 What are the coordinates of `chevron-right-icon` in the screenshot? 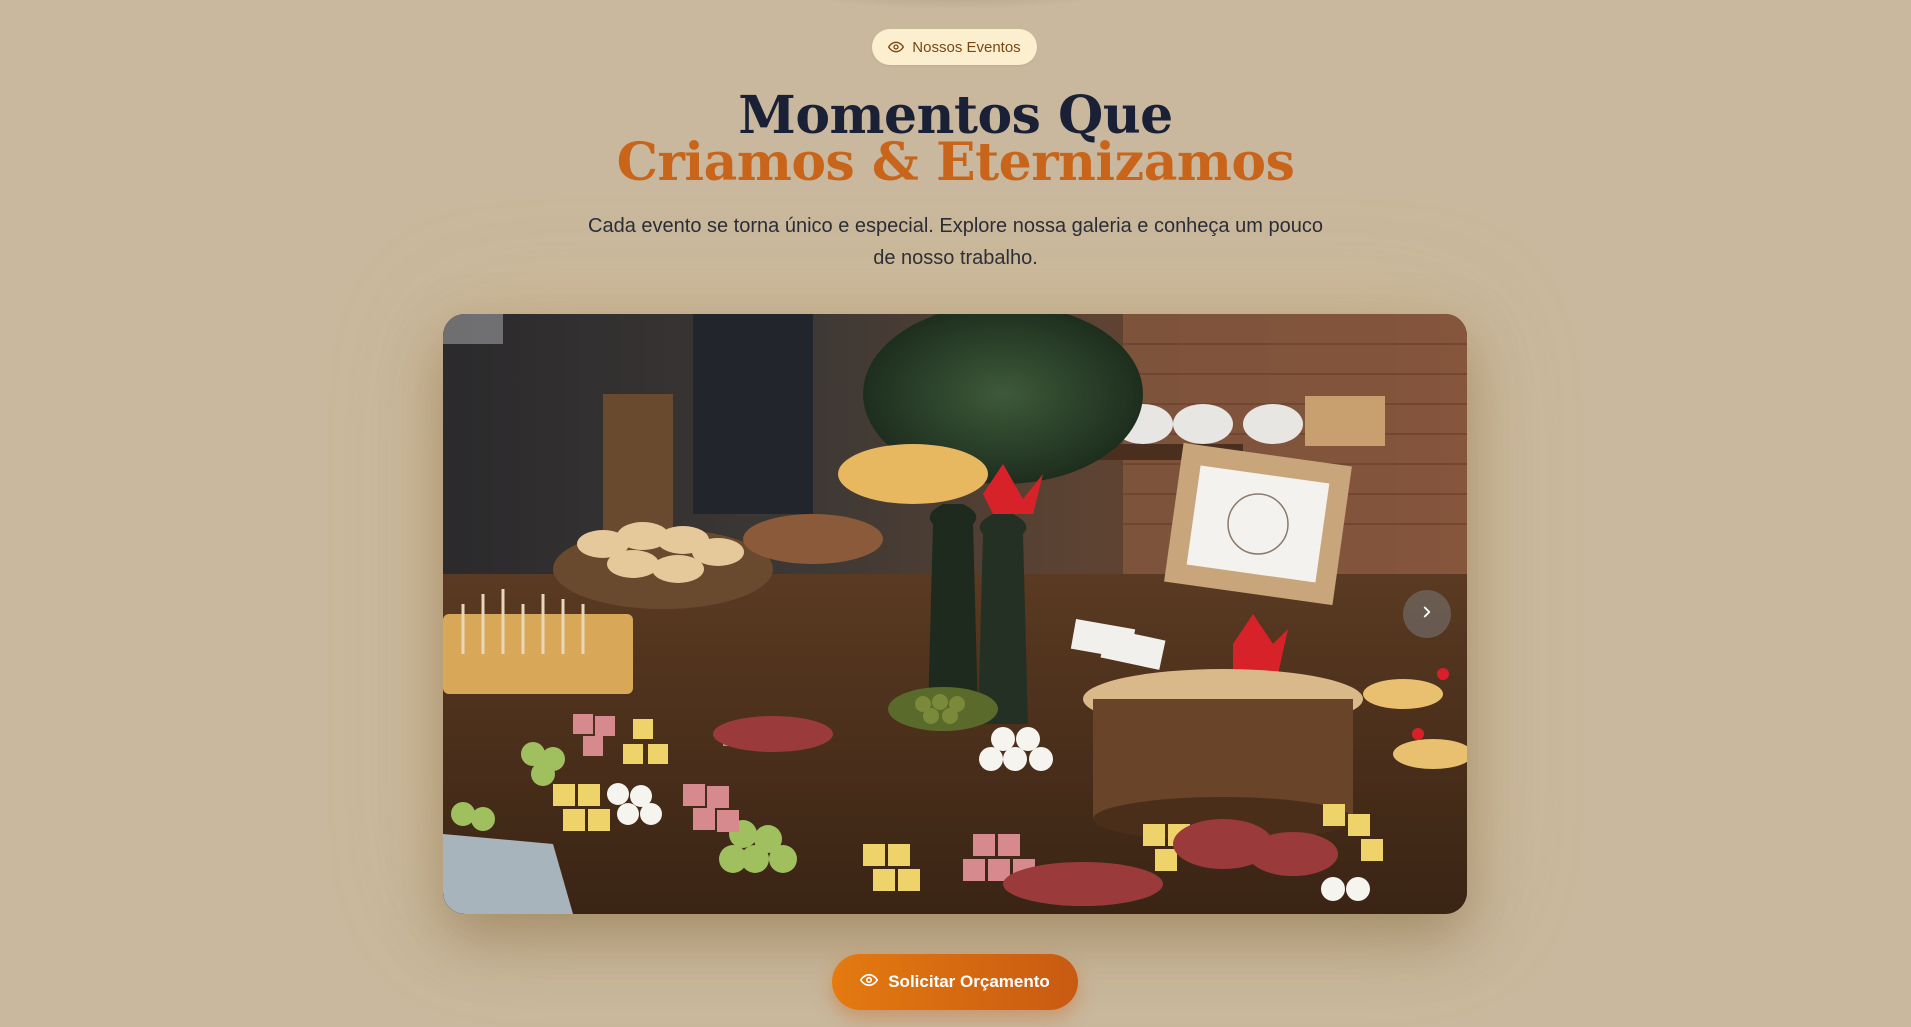 It's located at (1427, 614).